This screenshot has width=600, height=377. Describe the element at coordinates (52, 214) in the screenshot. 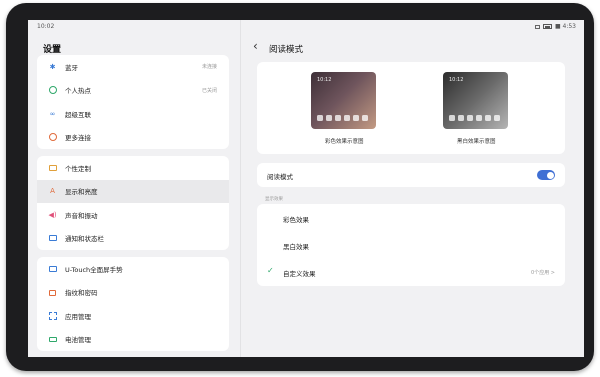

I see `sound-vibration-icon: ◀)` at that location.